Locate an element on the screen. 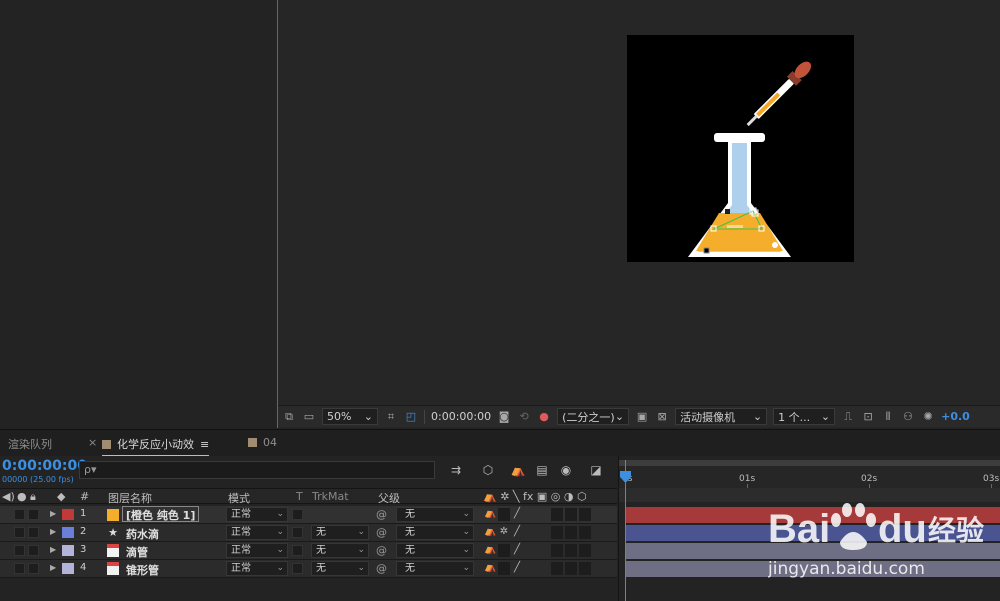  layer-row: ▶ 2 ★ 药水滴 正常 ⌄ 无 ⌄ @ 无 ⌄ ⛺ ✲ ╱ is located at coordinates (308, 533).